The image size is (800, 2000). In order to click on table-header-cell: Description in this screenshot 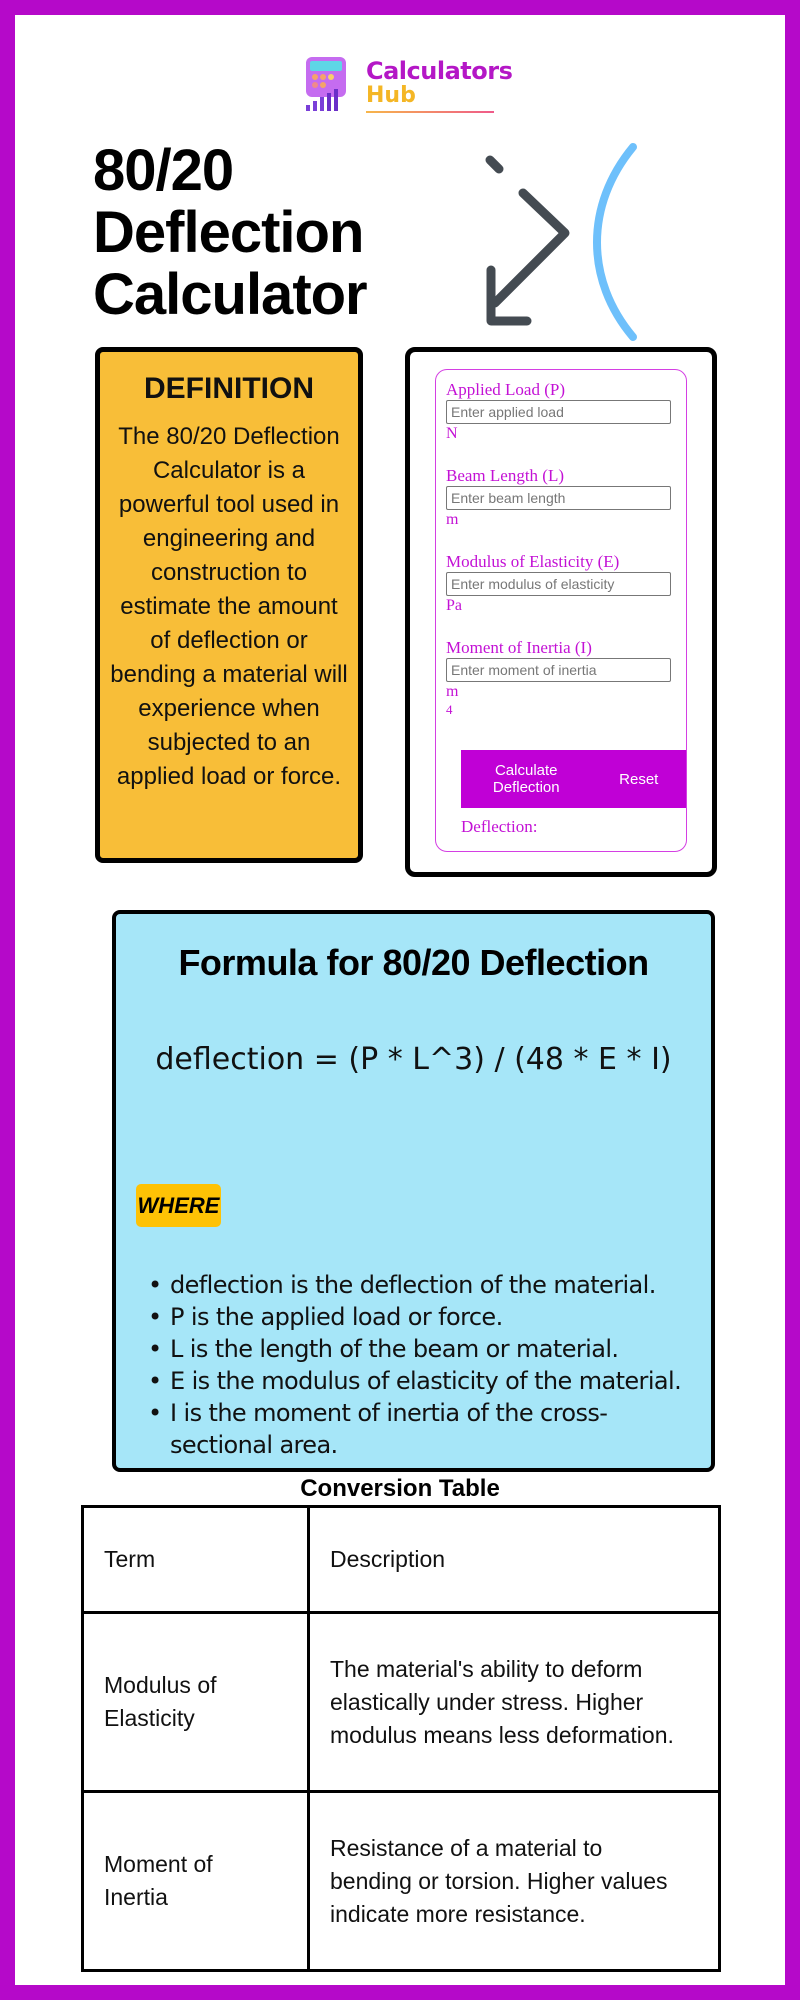, I will do `click(514, 1559)`.